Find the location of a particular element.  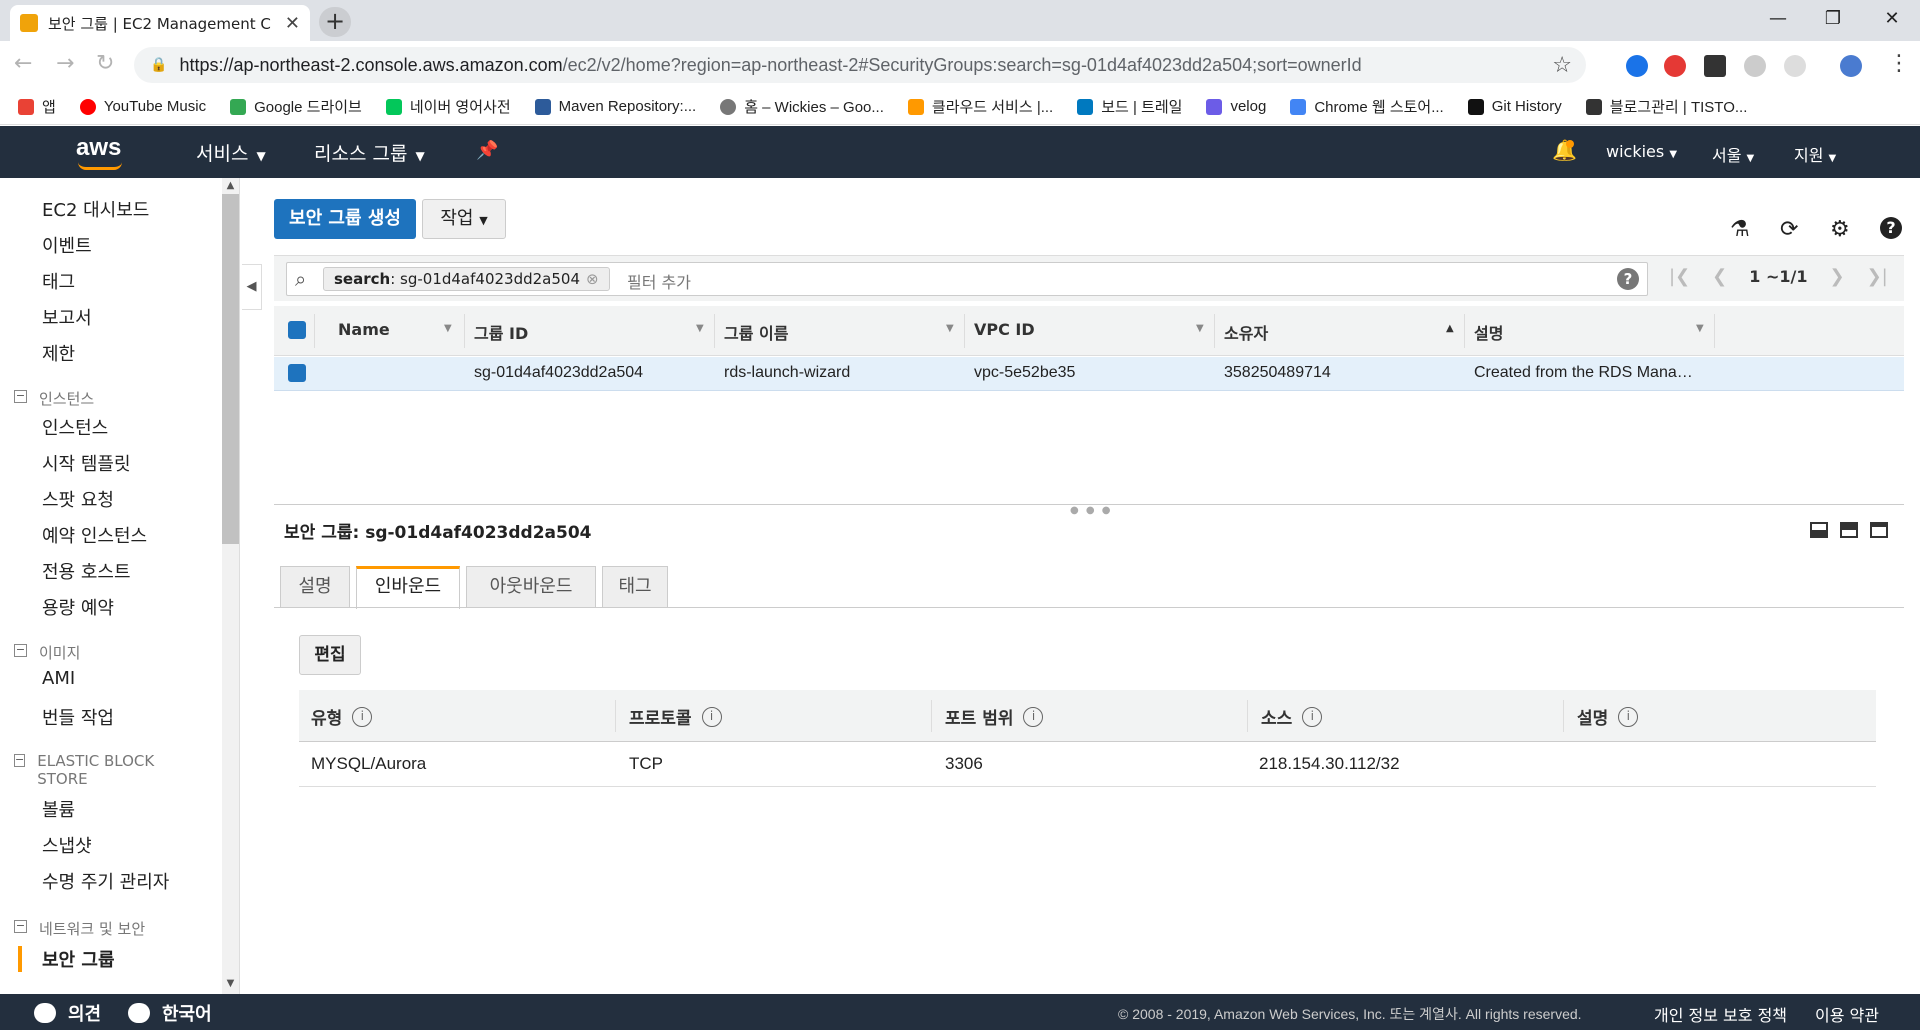

search-token: search: sg-01d4af4023dd2a504 ⊗ is located at coordinates (466, 279).